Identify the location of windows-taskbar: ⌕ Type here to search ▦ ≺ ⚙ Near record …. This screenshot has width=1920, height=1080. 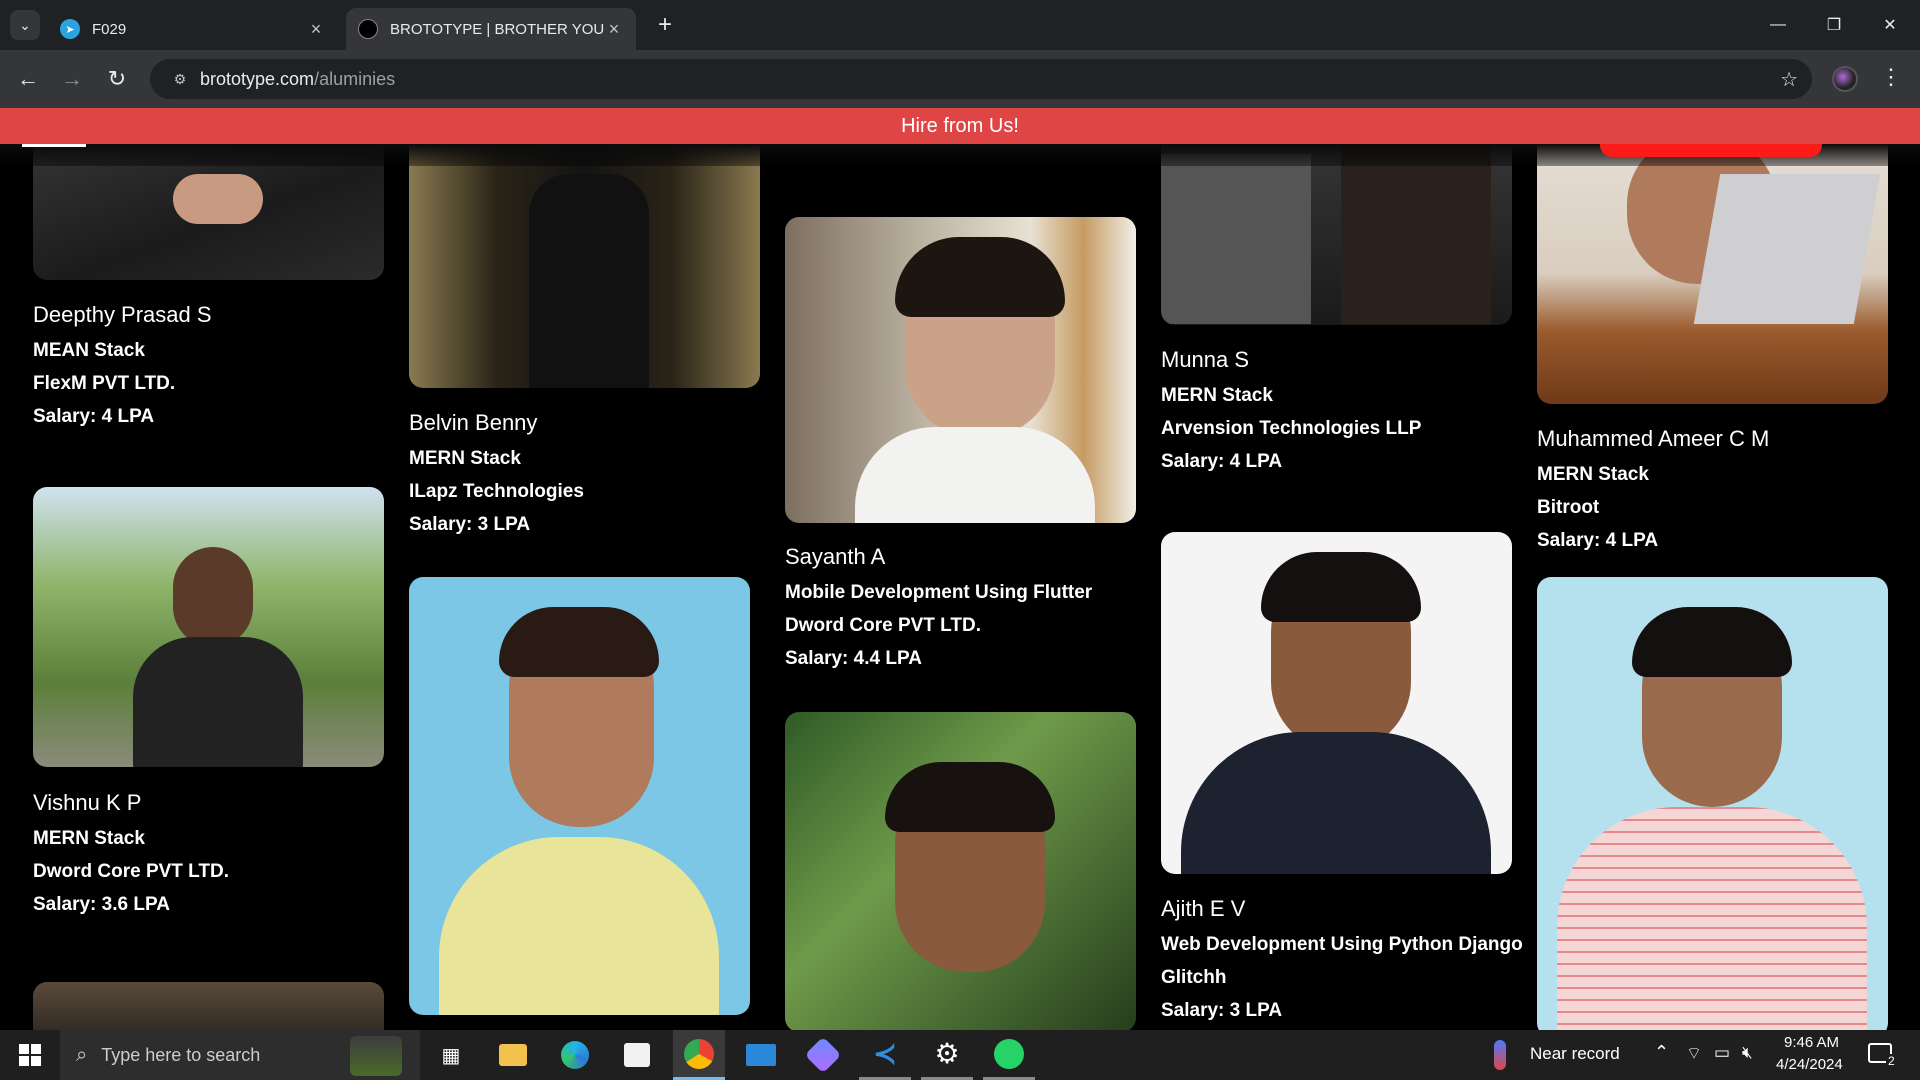
(960, 1055).